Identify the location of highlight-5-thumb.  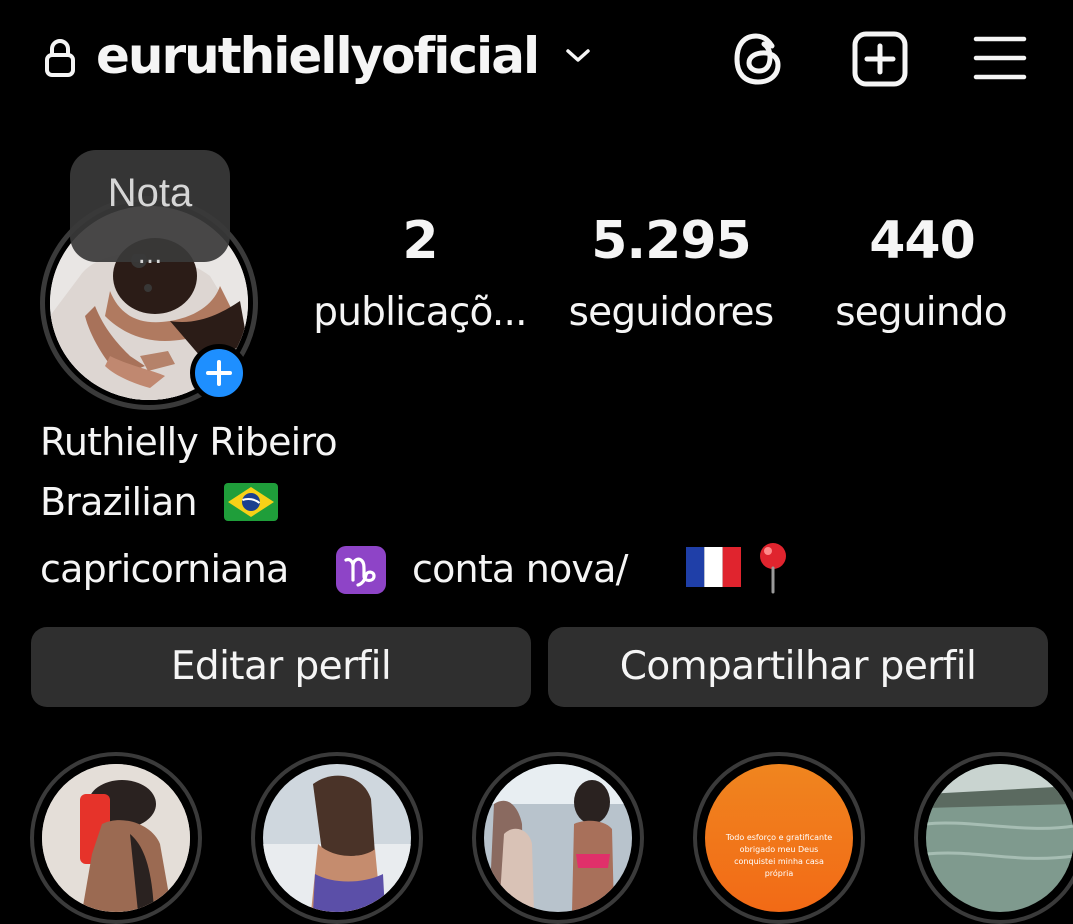
(999, 838).